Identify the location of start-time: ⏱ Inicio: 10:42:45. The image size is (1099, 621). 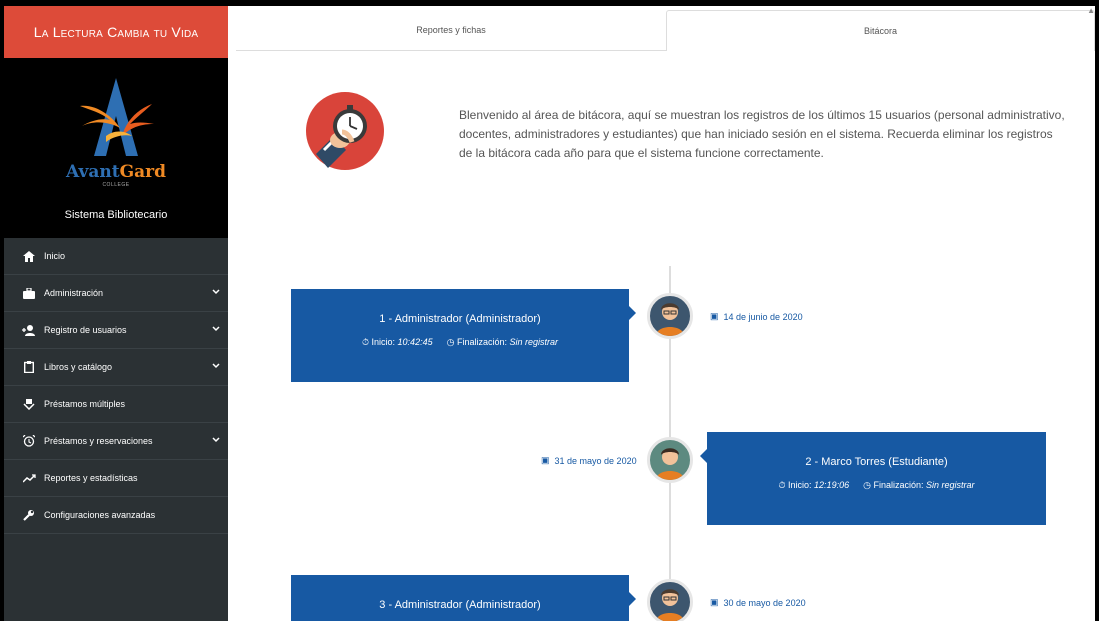
(397, 342).